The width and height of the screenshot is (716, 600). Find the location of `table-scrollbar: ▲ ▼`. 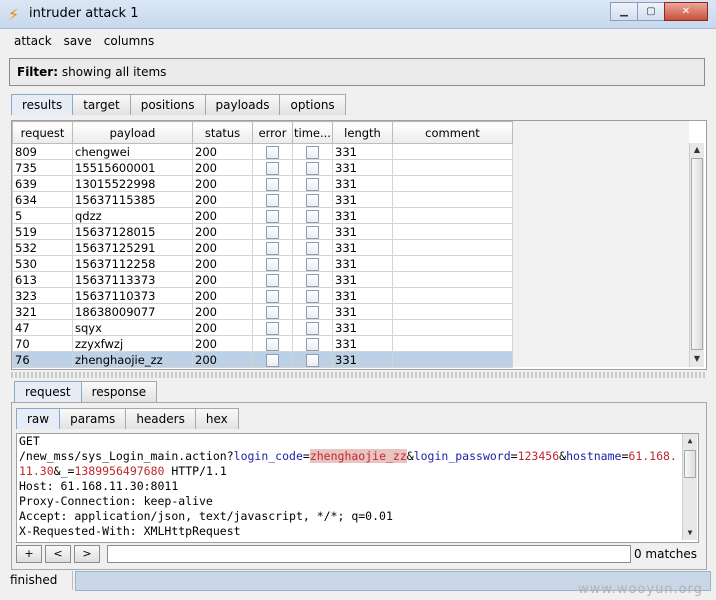

table-scrollbar: ▲ ▼ is located at coordinates (696, 255).